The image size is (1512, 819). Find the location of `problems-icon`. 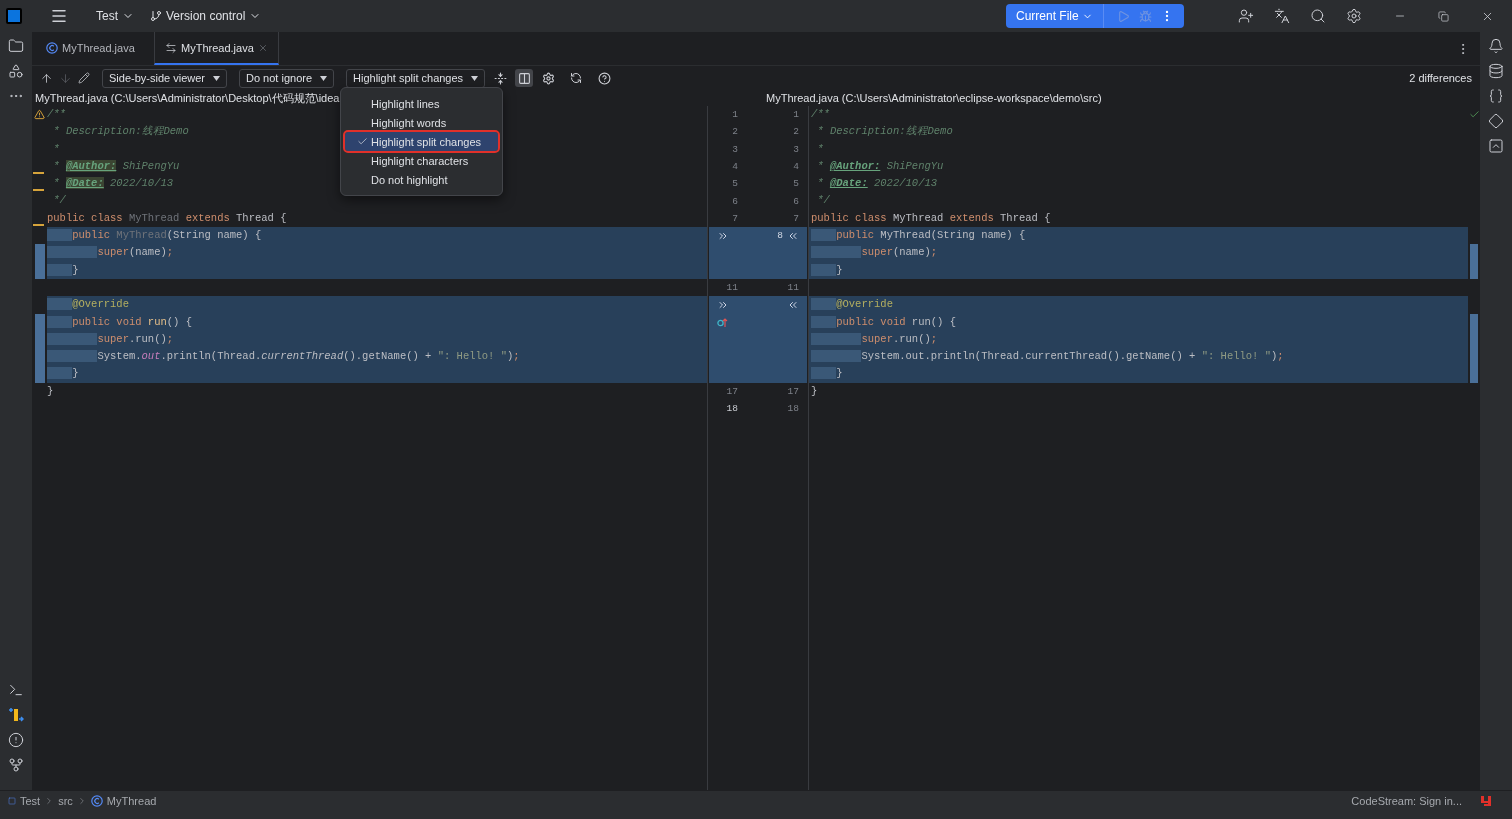

problems-icon is located at coordinates (16, 740).